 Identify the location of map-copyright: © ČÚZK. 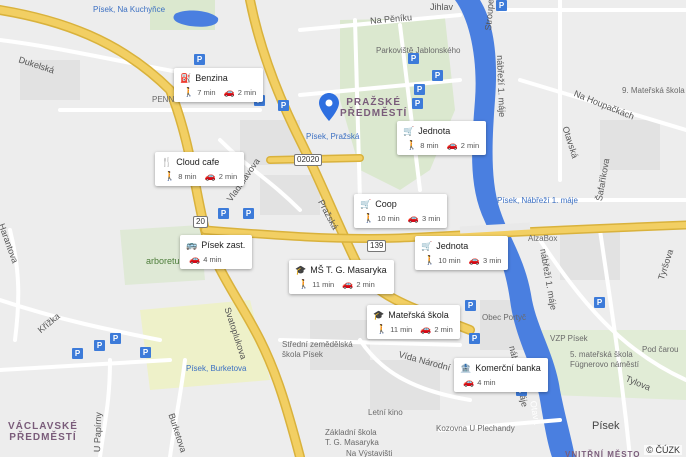
(663, 450).